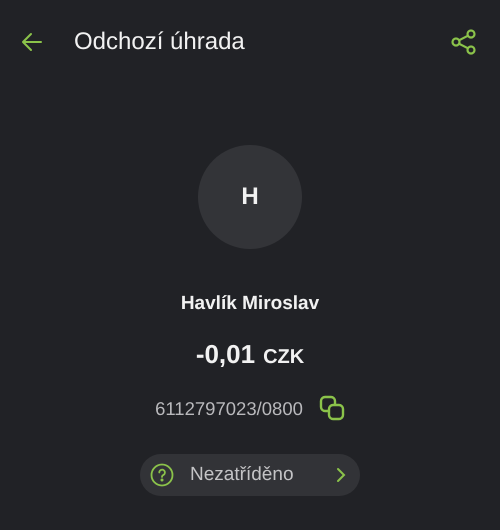 The height and width of the screenshot is (530, 500). I want to click on chevron-right-icon, so click(341, 475).